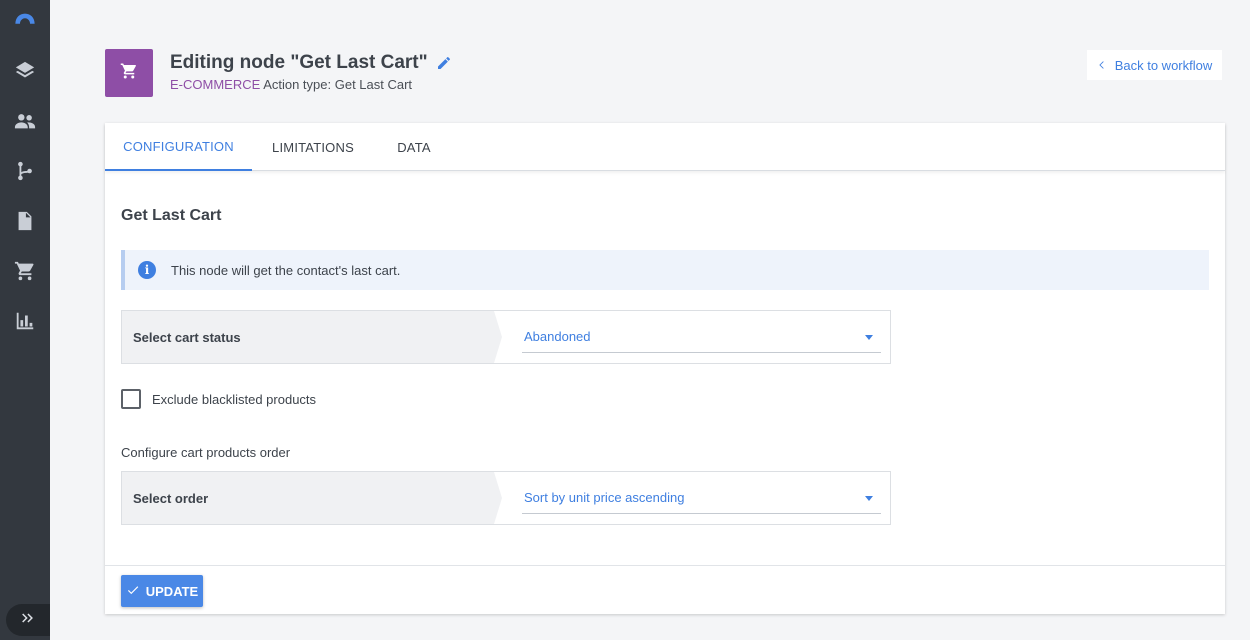 The width and height of the screenshot is (1250, 640). Describe the element at coordinates (665, 147) in the screenshot. I see `tab-bar: CONFIGURATION LIMITATIONS DATA` at that location.